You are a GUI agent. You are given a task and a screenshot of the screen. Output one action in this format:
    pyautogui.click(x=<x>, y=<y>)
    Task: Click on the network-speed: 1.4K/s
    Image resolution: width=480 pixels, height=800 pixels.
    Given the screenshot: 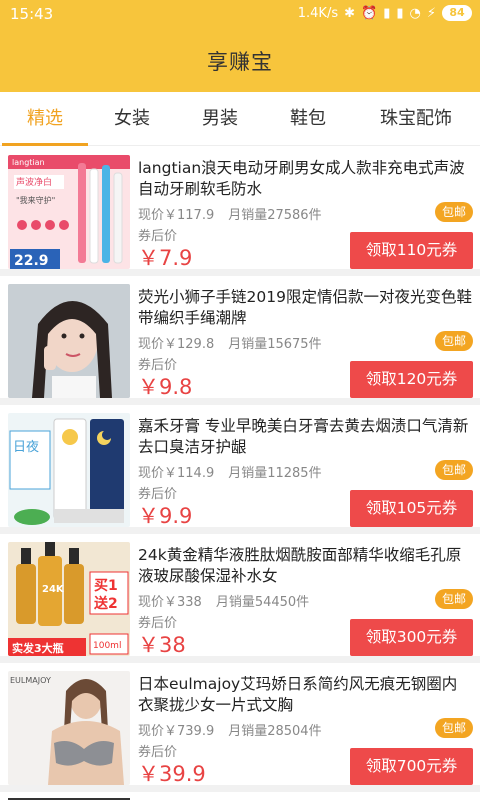 What is the action you would take?
    pyautogui.click(x=318, y=13)
    